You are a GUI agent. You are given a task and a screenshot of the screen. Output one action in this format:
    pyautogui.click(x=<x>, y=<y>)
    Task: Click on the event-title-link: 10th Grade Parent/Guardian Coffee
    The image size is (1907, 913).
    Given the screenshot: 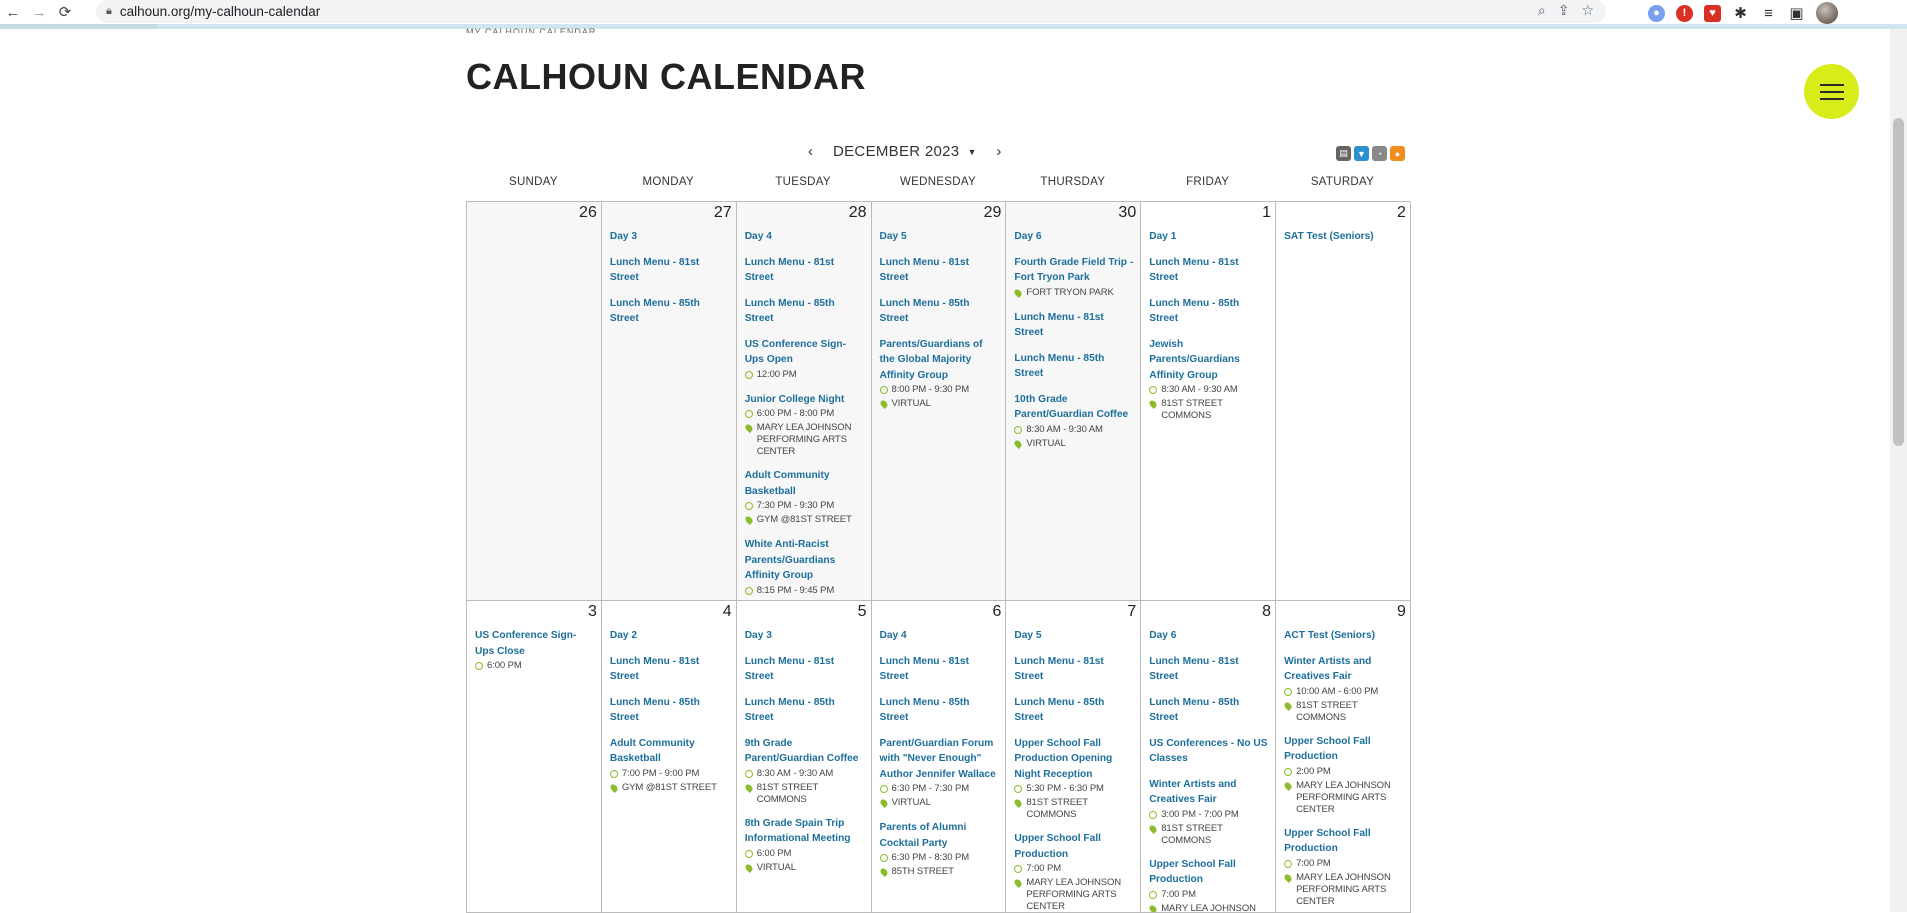 What is the action you would take?
    pyautogui.click(x=1074, y=407)
    